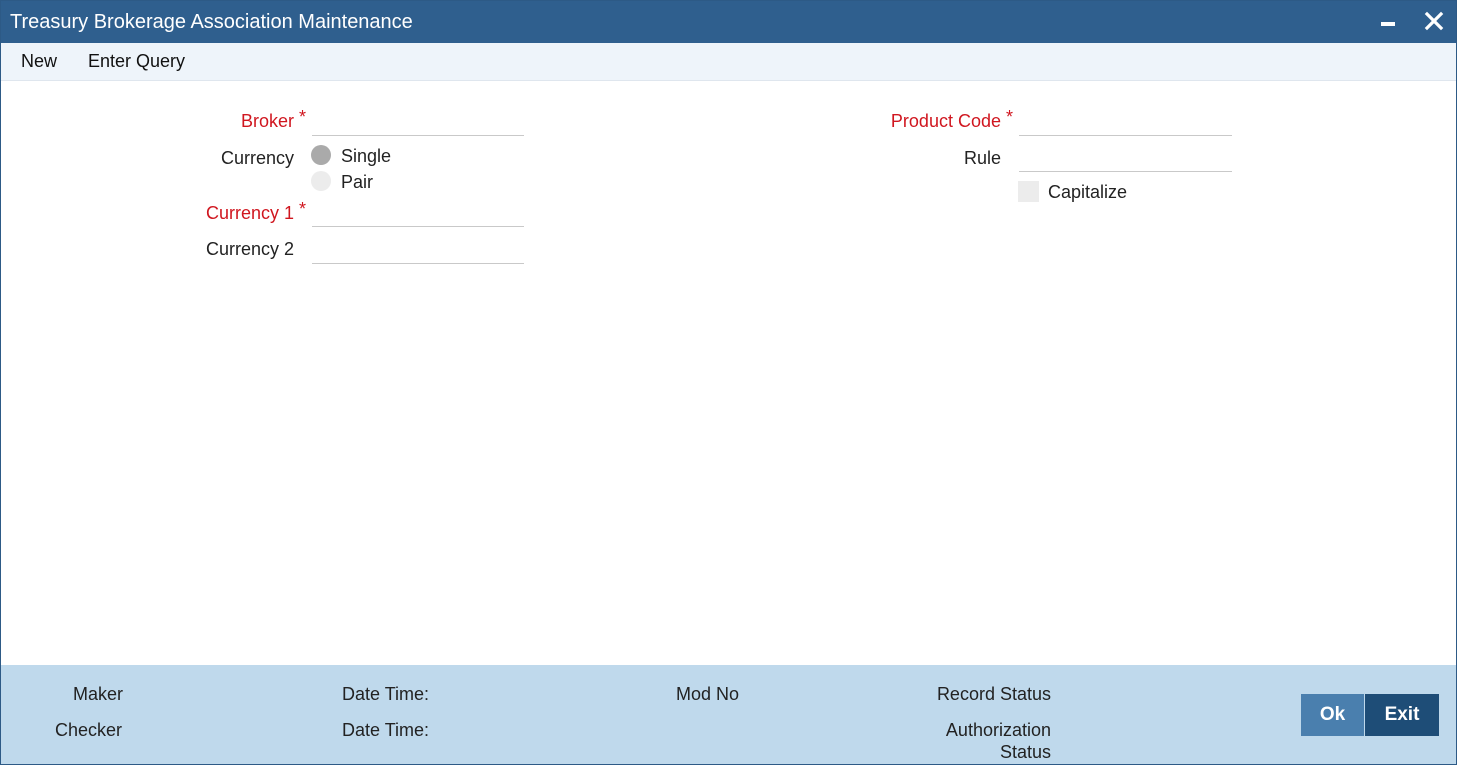 The width and height of the screenshot is (1457, 765). I want to click on rule-input, so click(1125, 159).